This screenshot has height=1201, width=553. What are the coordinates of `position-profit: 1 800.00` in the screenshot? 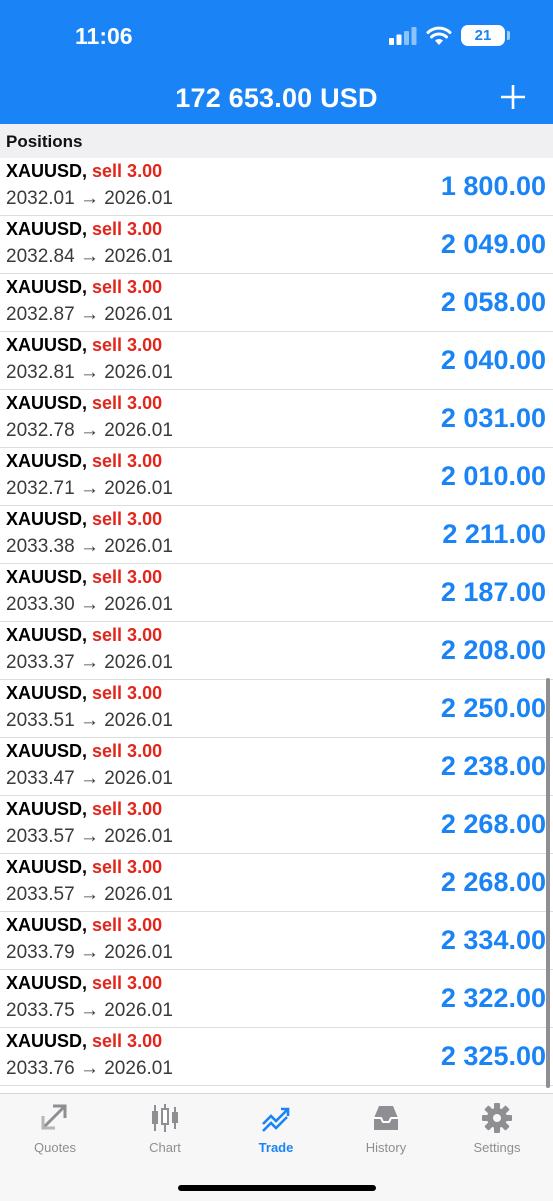 It's located at (493, 186).